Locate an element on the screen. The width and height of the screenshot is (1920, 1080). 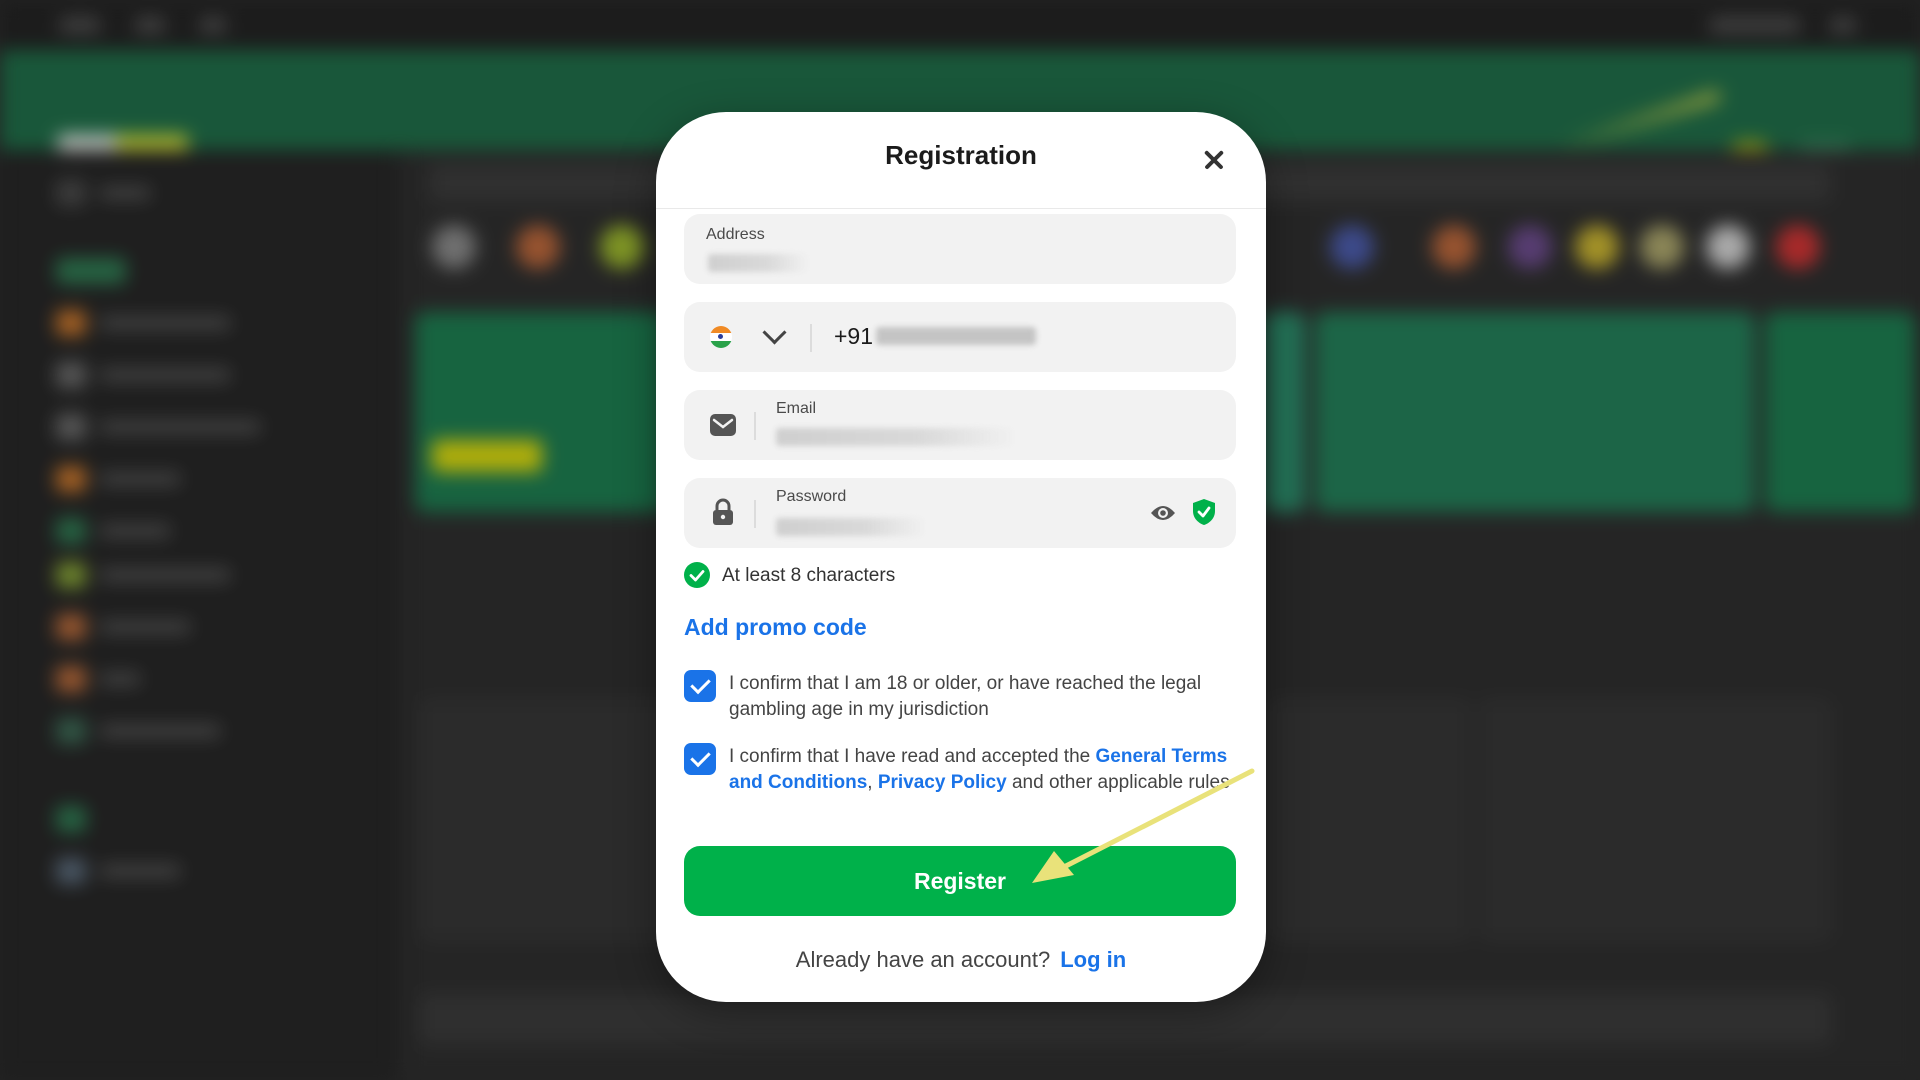
log-in-link: Log in is located at coordinates (1093, 959).